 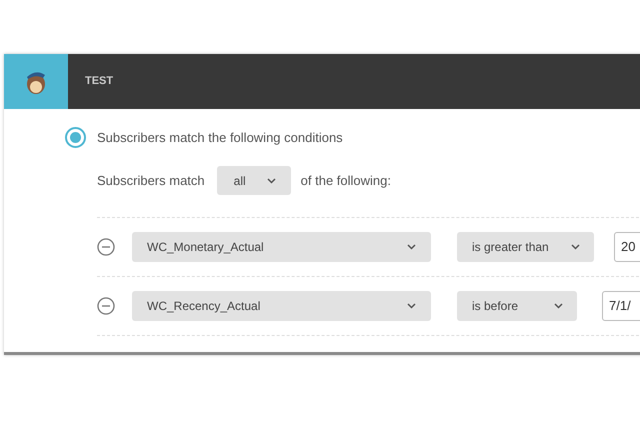 What do you see at coordinates (151, 181) in the screenshot?
I see `match-prefix: Subscribers match` at bounding box center [151, 181].